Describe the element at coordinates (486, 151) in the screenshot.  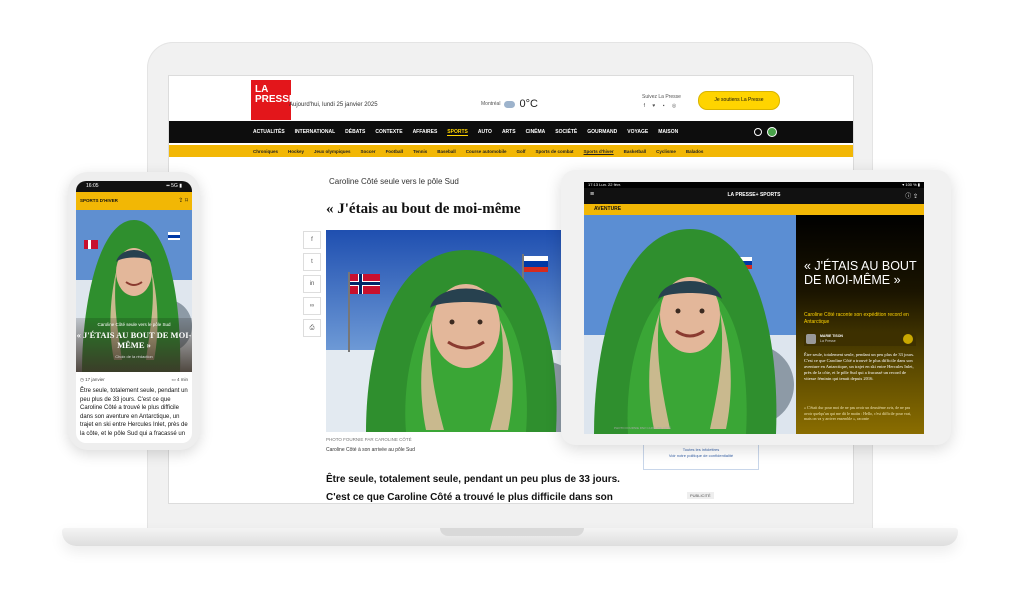
I see `subnav-item: Course automobile` at that location.